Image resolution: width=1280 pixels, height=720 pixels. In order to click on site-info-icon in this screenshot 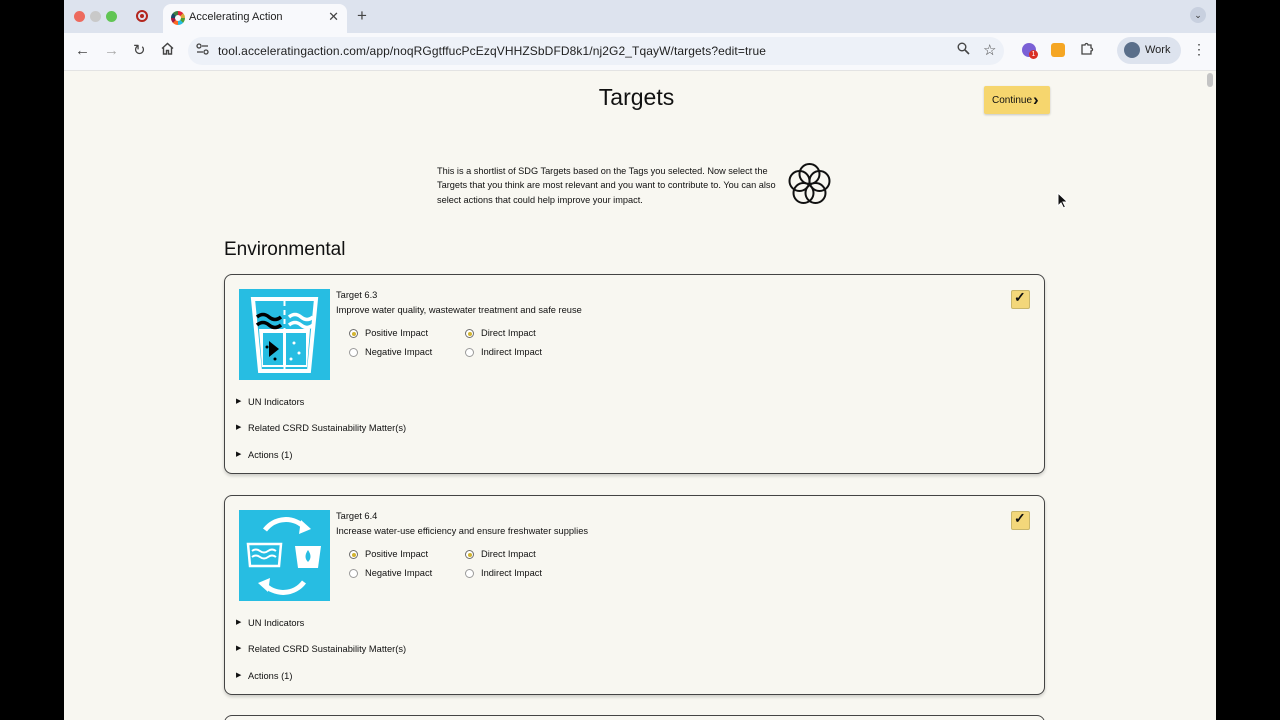, I will do `click(202, 50)`.